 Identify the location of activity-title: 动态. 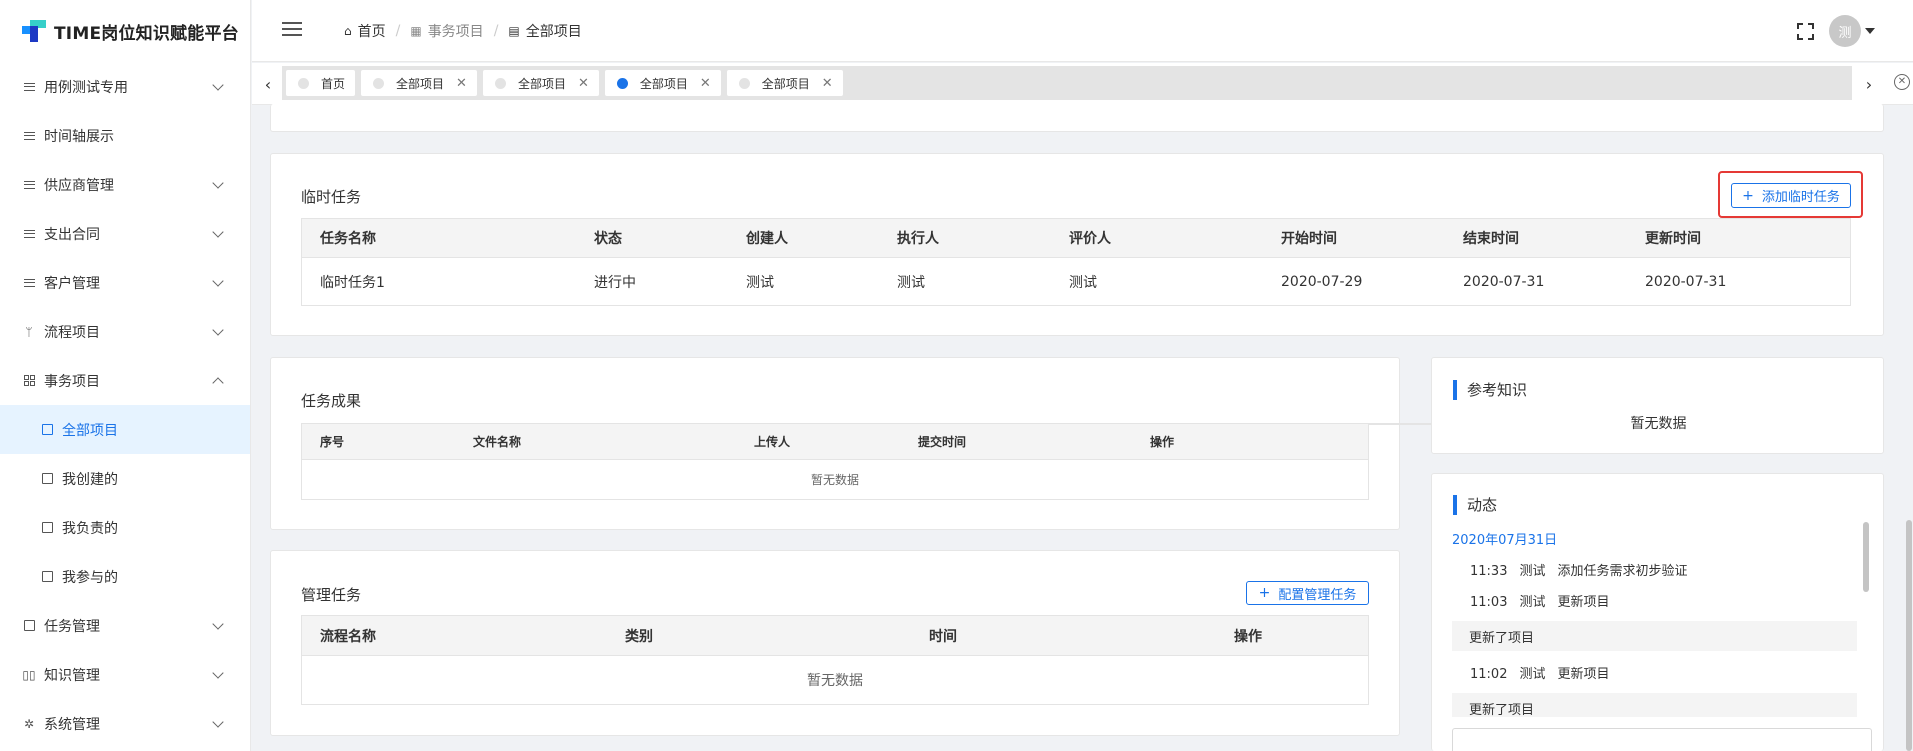
(1475, 504).